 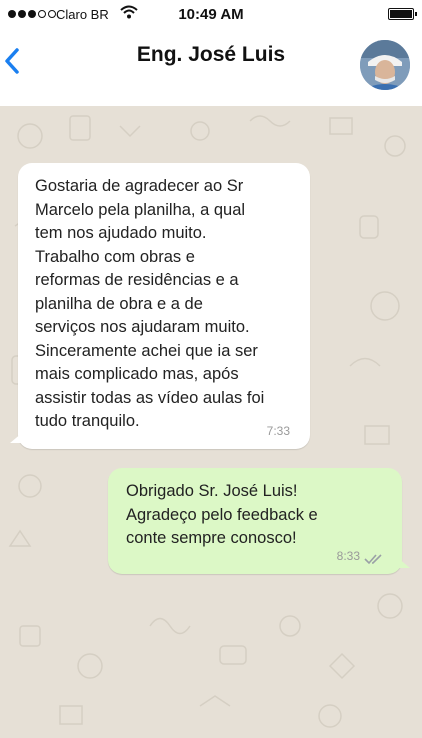 What do you see at coordinates (278, 430) in the screenshot?
I see `message-time: 7:33` at bounding box center [278, 430].